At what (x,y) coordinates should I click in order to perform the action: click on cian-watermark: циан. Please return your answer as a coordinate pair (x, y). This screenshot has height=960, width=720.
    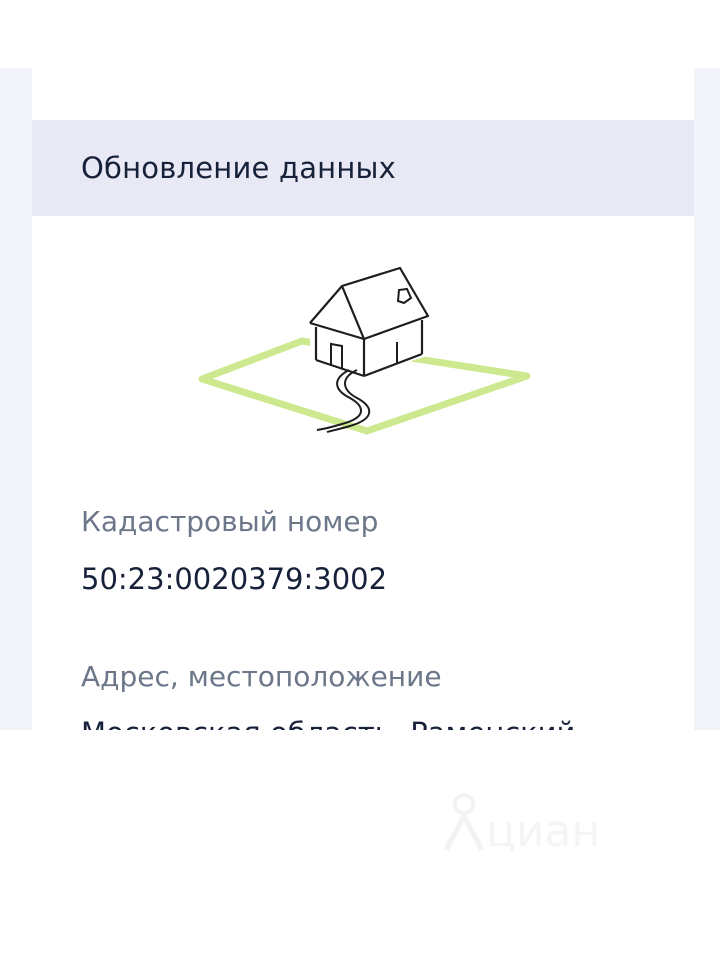
    Looking at the image, I should click on (545, 825).